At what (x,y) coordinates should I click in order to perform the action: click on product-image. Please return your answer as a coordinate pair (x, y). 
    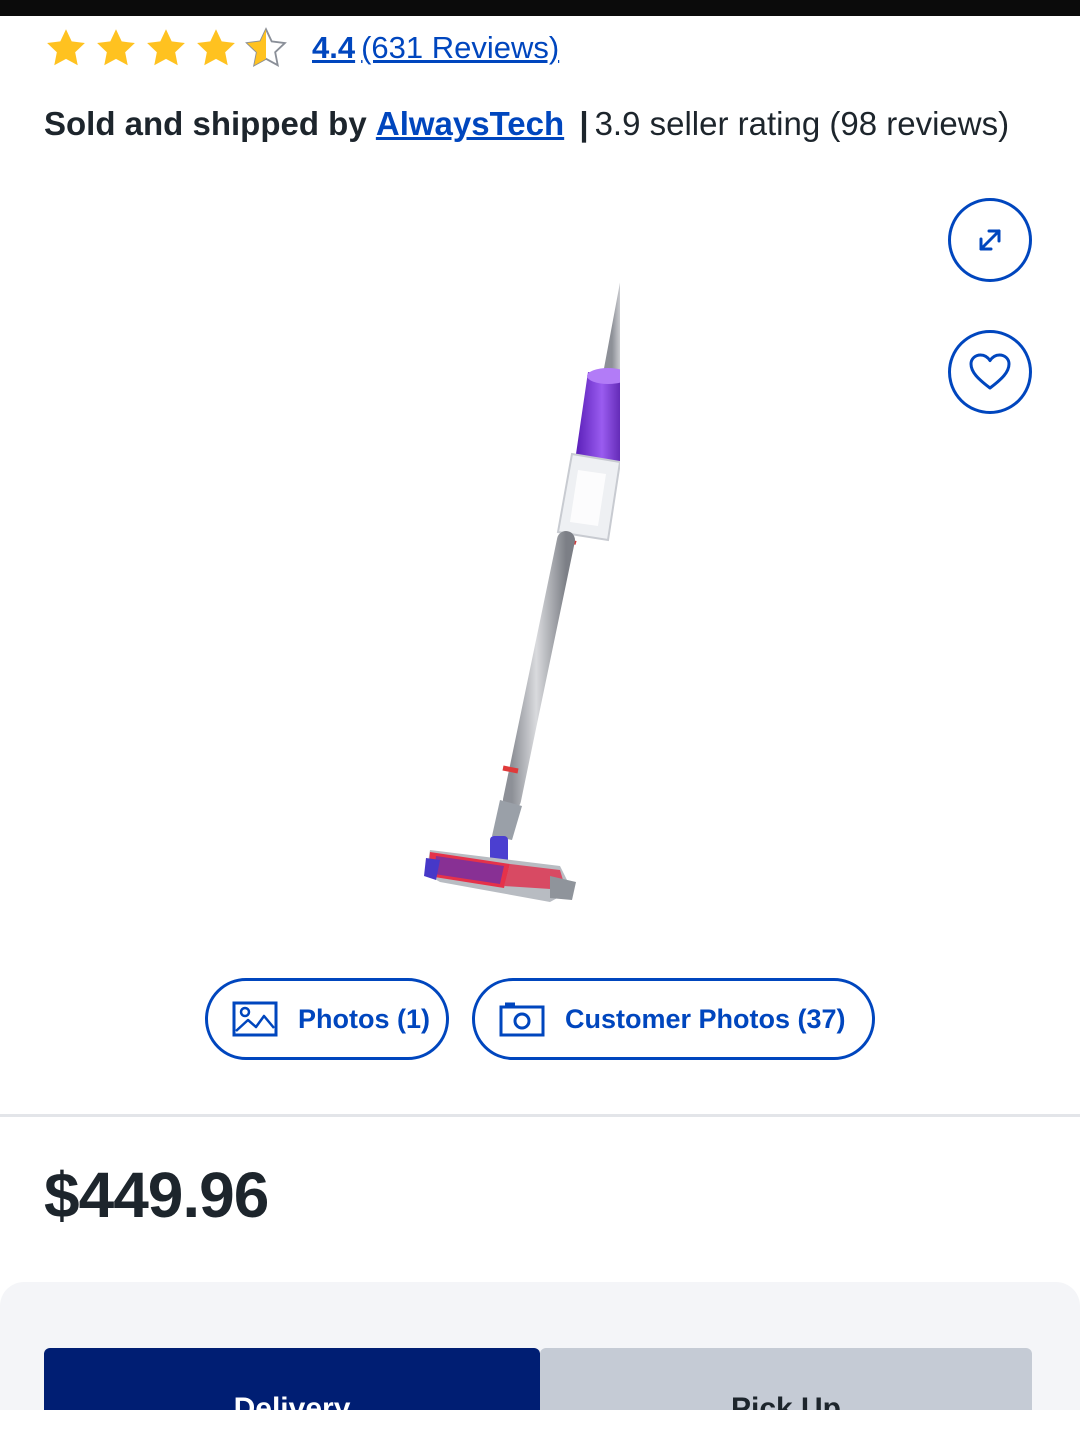
    Looking at the image, I should click on (522, 580).